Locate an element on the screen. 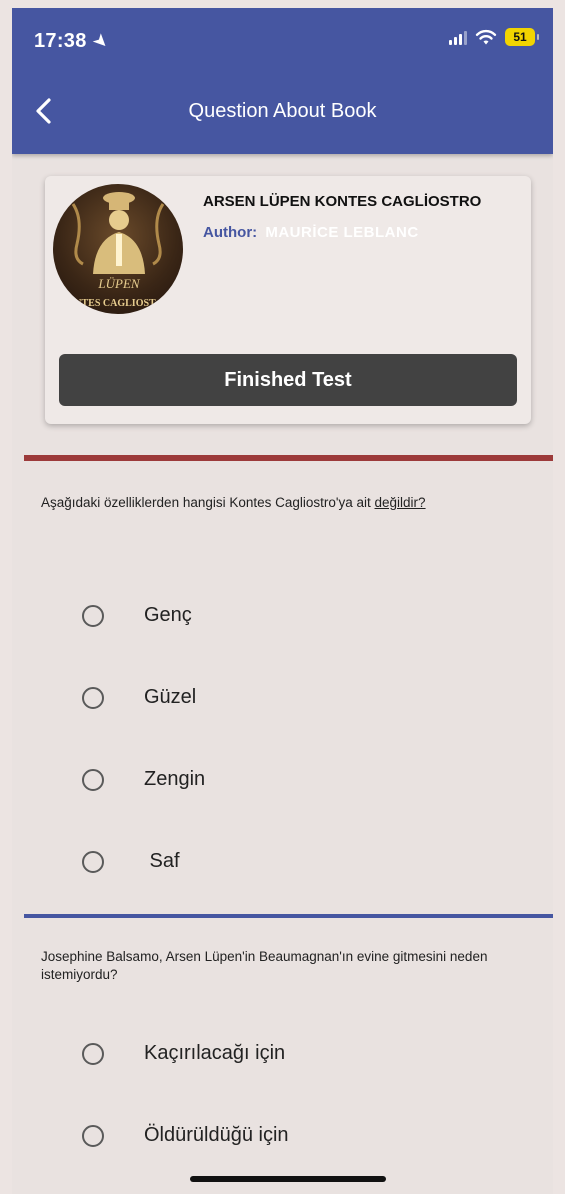 The image size is (565, 1194). status-time: 17:38➤ is located at coordinates (73, 41).